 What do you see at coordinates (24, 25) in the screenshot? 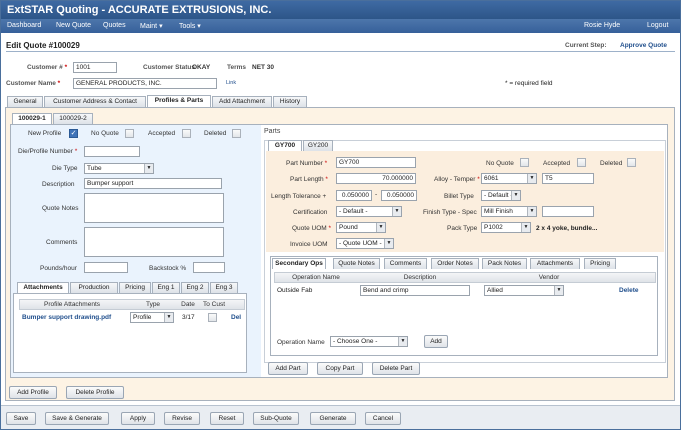
I see `menu-dashboard: Dashboard` at bounding box center [24, 25].